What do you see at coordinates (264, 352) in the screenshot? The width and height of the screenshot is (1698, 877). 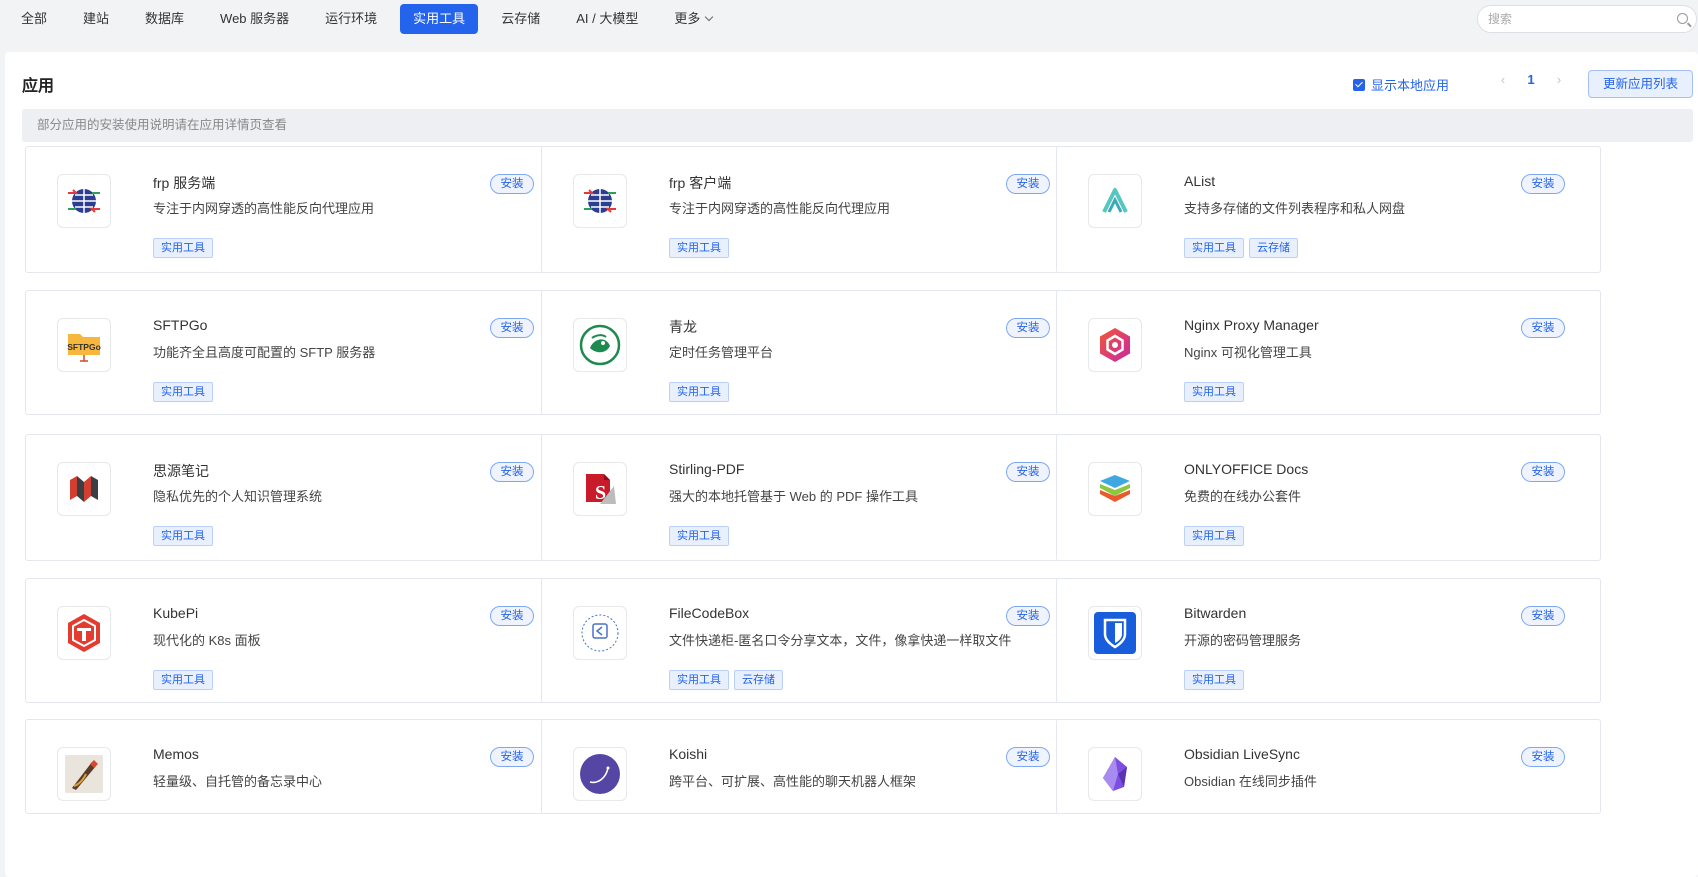 I see `app-description: 功能齐全且高度可配置的 SFTP 服务器` at bounding box center [264, 352].